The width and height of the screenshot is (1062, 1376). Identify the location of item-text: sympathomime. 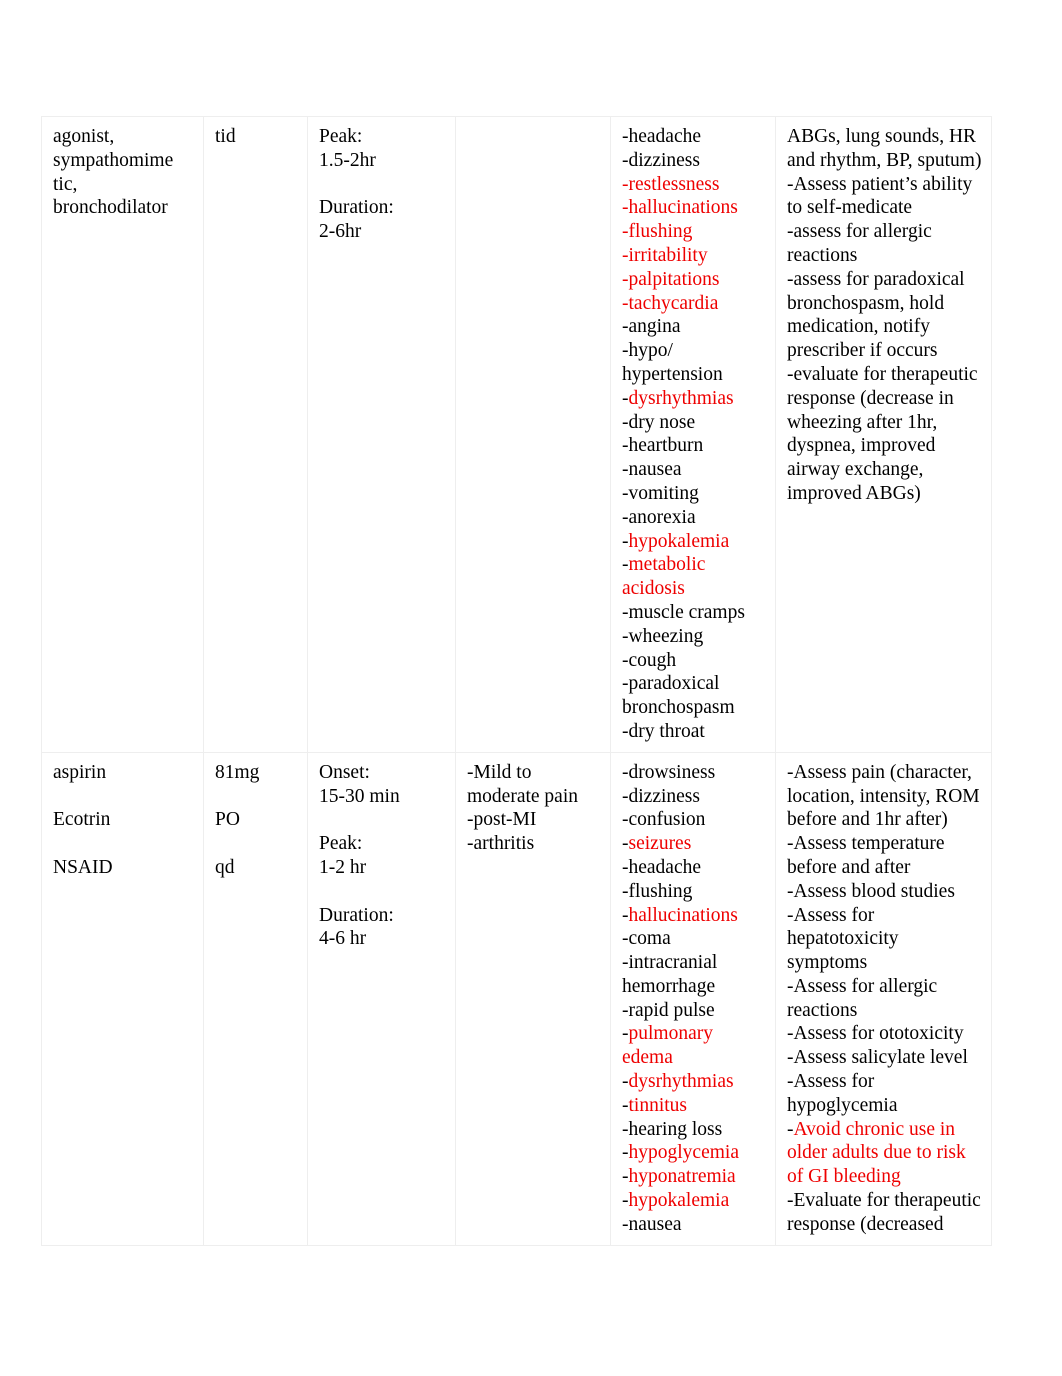
(113, 160).